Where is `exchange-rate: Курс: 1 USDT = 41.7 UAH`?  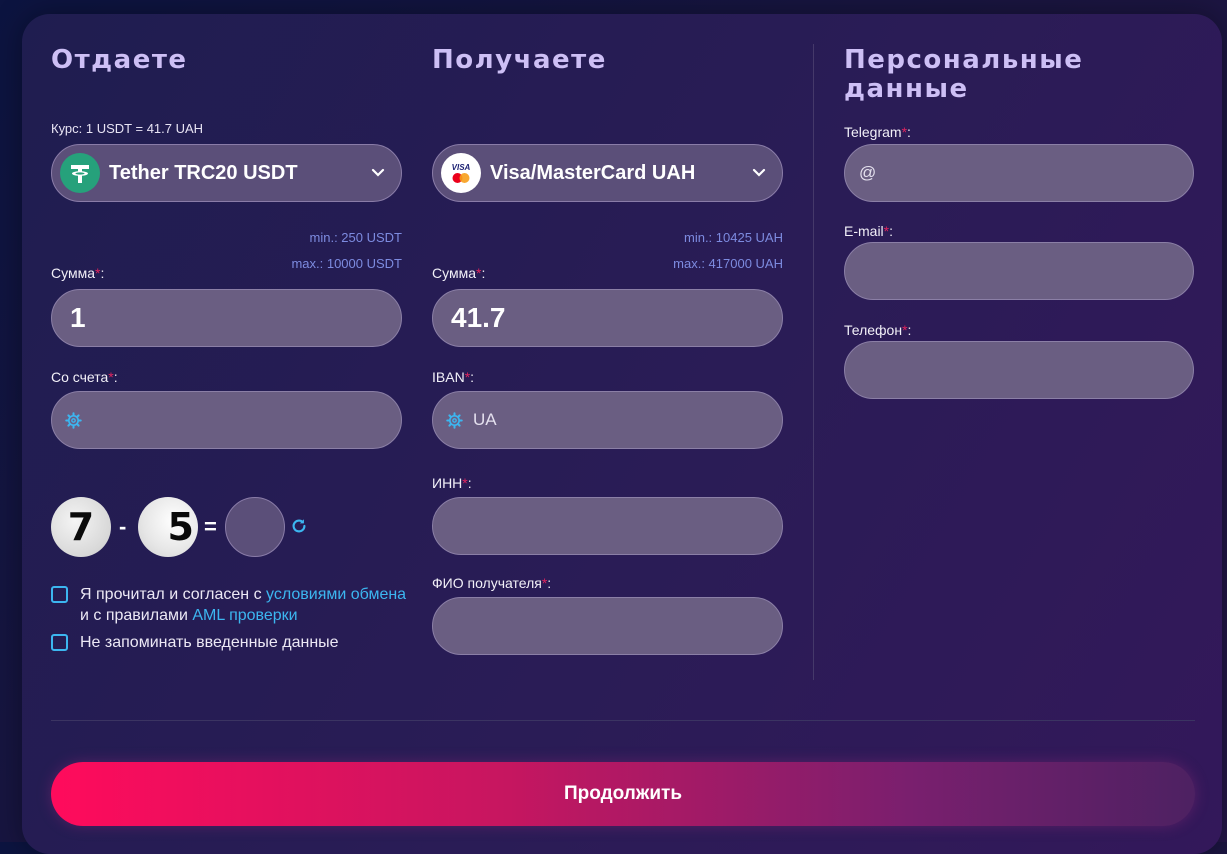 exchange-rate: Курс: 1 USDT = 41.7 UAH is located at coordinates (127, 128).